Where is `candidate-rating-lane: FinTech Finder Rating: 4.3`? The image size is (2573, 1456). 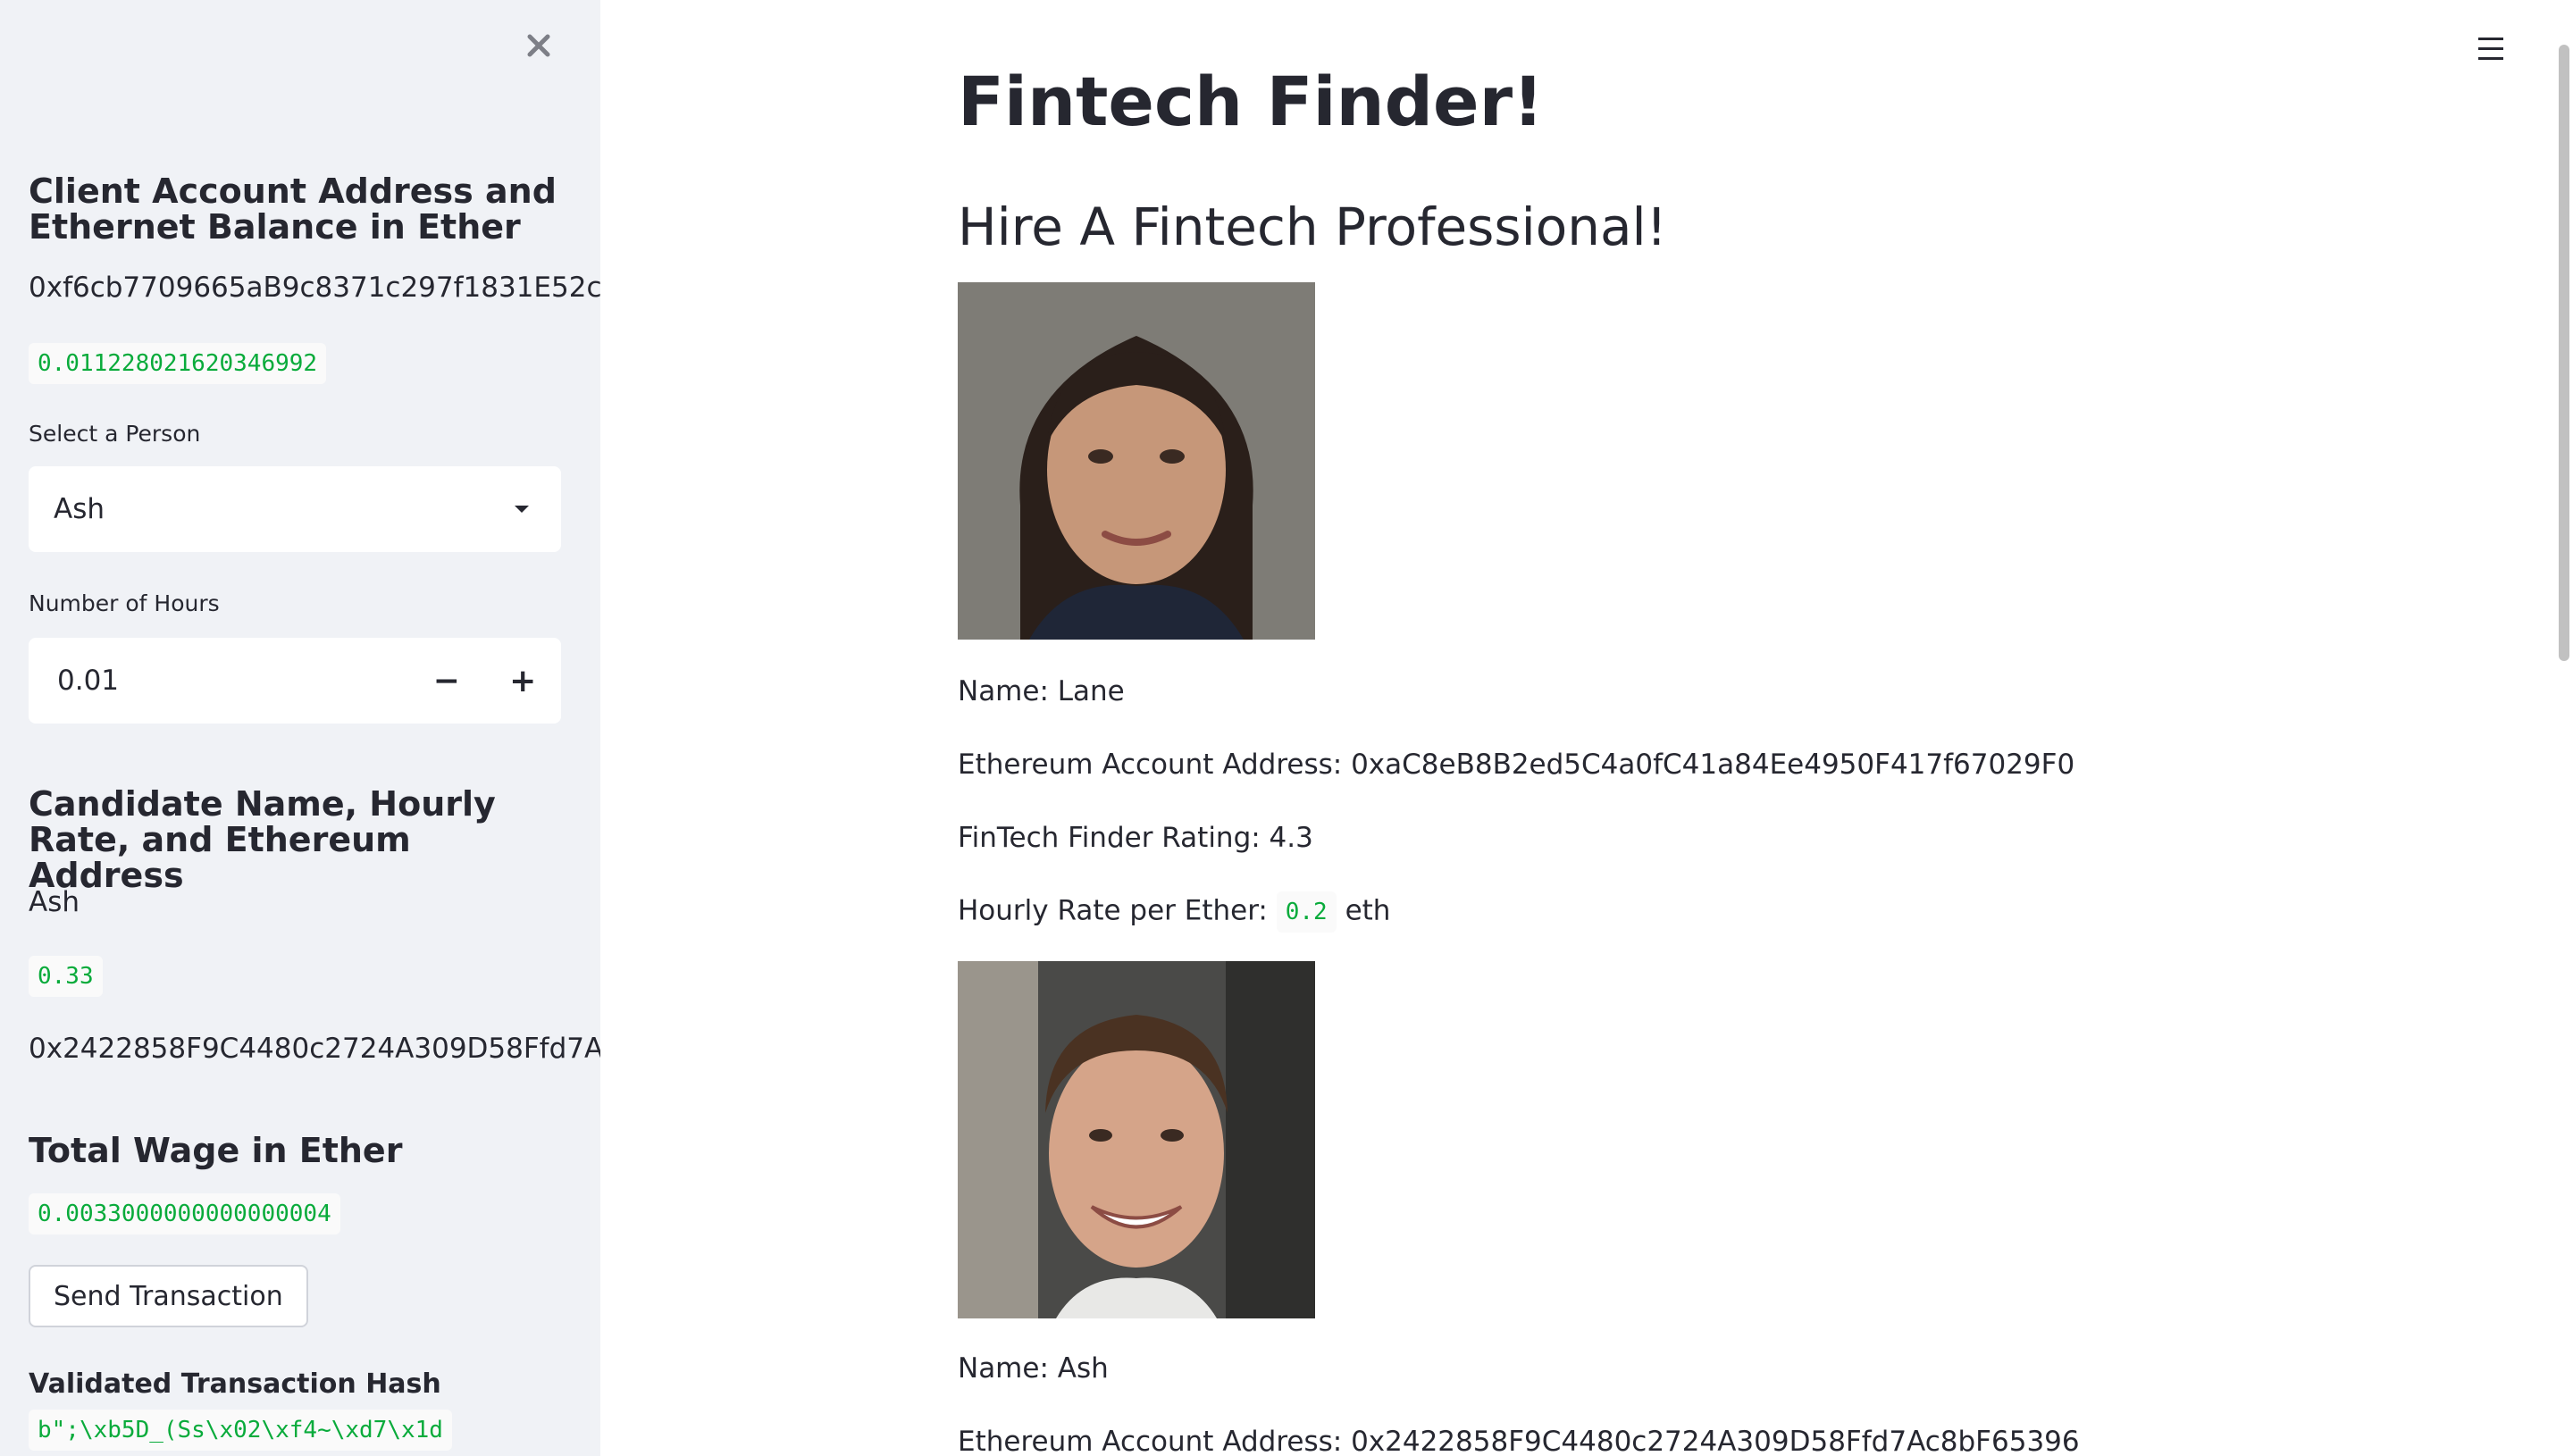 candidate-rating-lane: FinTech Finder Rating: 4.3 is located at coordinates (1135, 838).